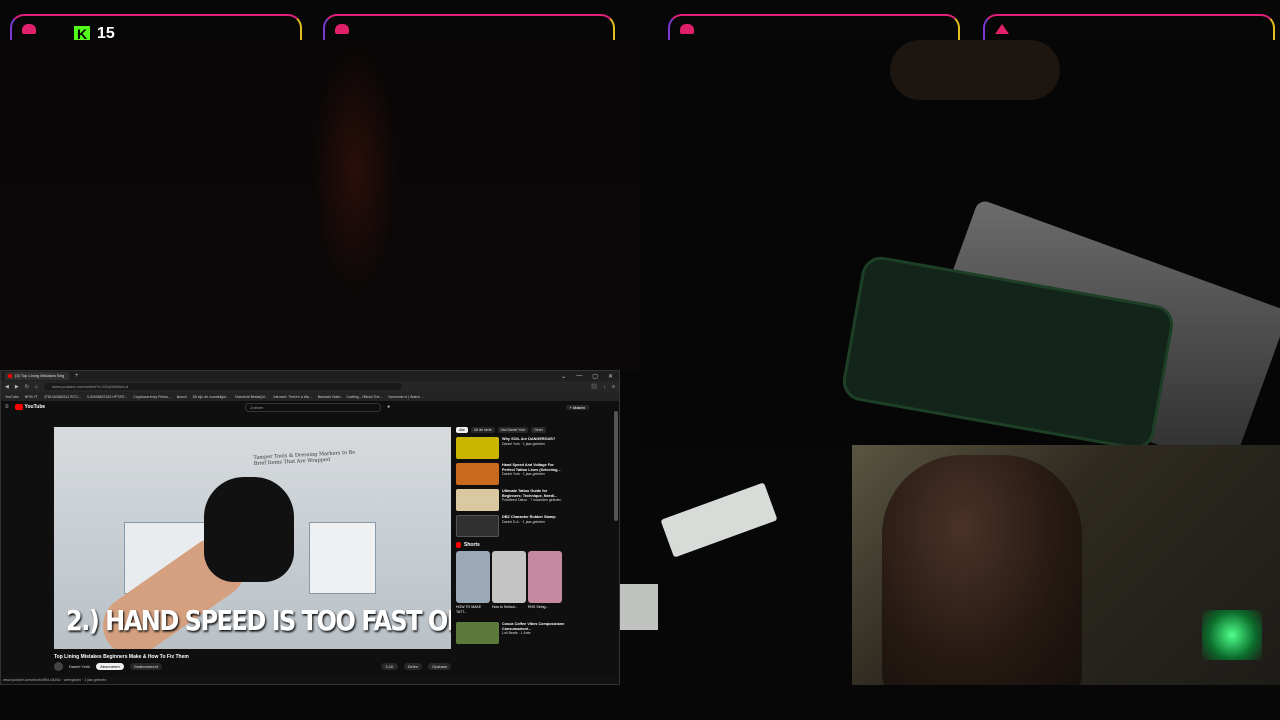  What do you see at coordinates (687, 29) in the screenshot?
I see `follower-icon` at bounding box center [687, 29].